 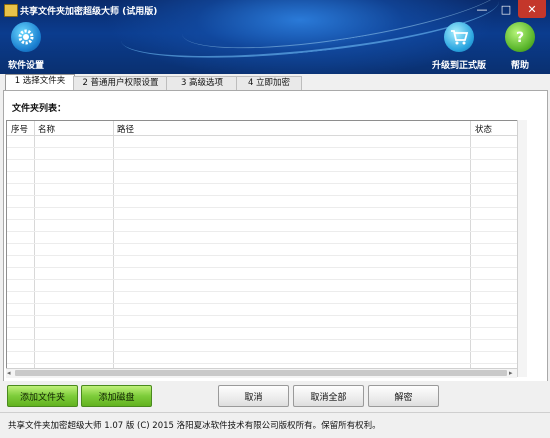 I want to click on add-folder-button: 添加文件夹, so click(x=42, y=396).